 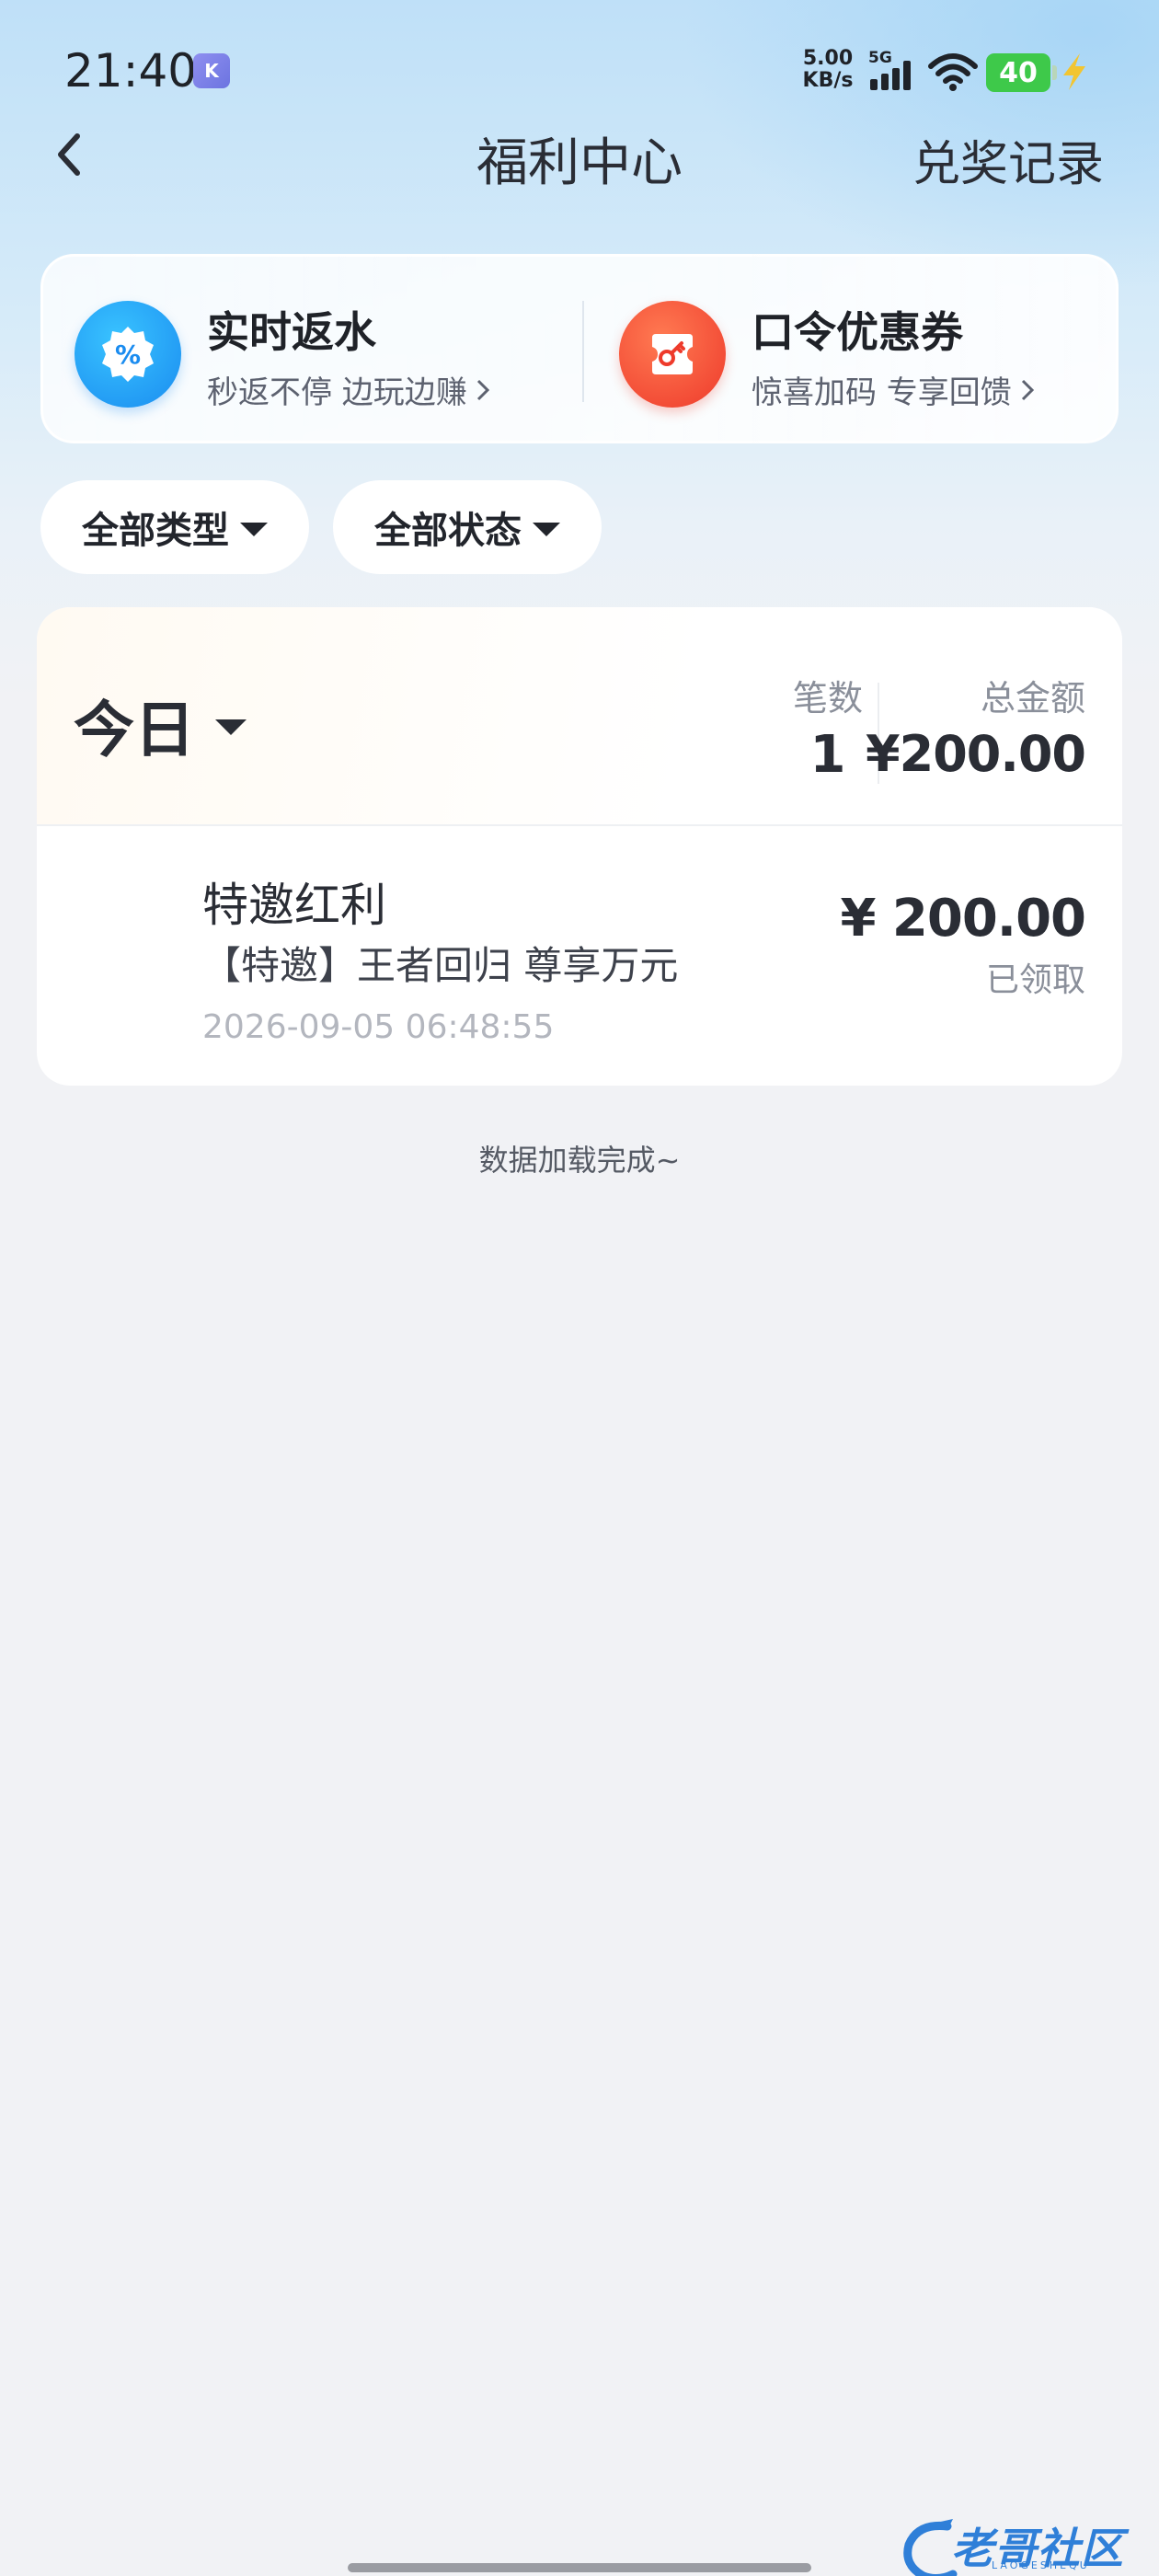 What do you see at coordinates (976, 754) in the screenshot?
I see `total-amount-value: ¥200.00` at bounding box center [976, 754].